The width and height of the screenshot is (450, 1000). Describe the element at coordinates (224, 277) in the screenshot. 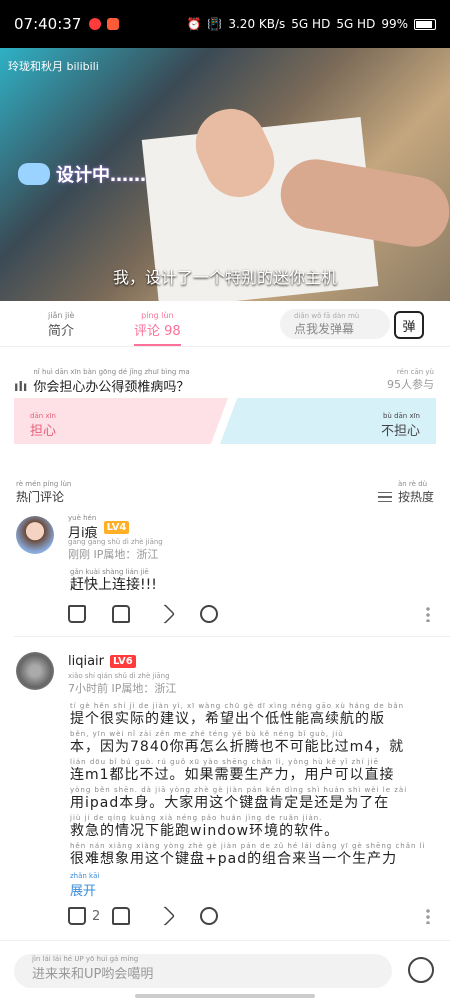

I see `video-subtitle: 我，设计了一个特别的迷你主机` at that location.